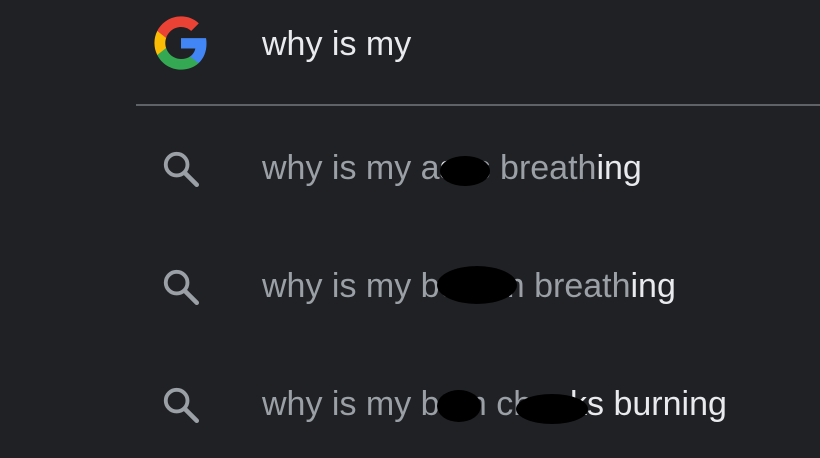  Describe the element at coordinates (494, 404) in the screenshot. I see `suggestion-text: why is my bum cheeks burning` at that location.